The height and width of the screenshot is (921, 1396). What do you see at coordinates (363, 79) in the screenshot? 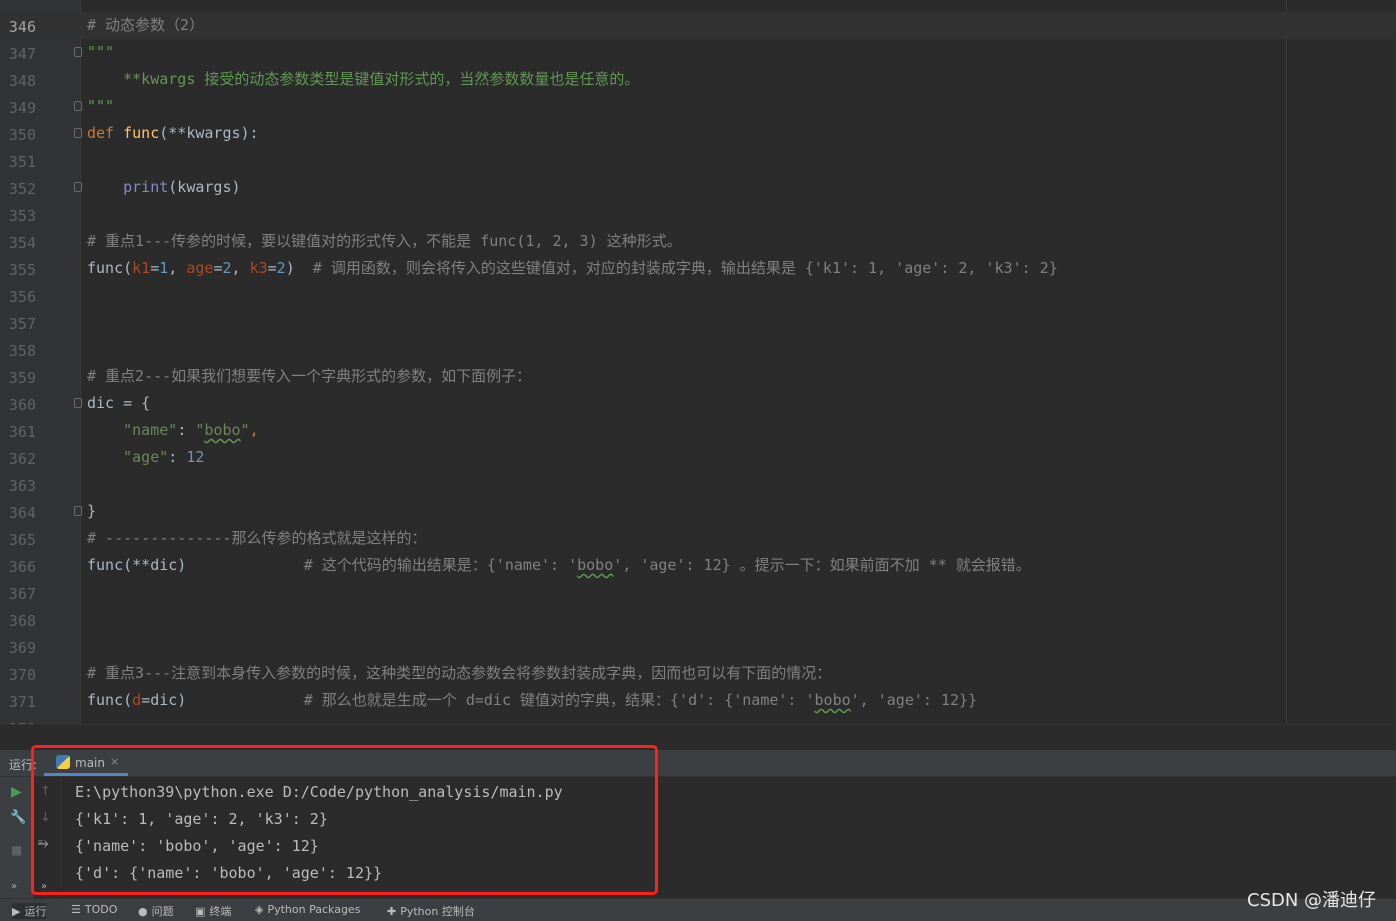
I see `docstring: **kwargs 接受的动态参数类型是键值对形式的，当然参数数量也是任意的。` at bounding box center [363, 79].